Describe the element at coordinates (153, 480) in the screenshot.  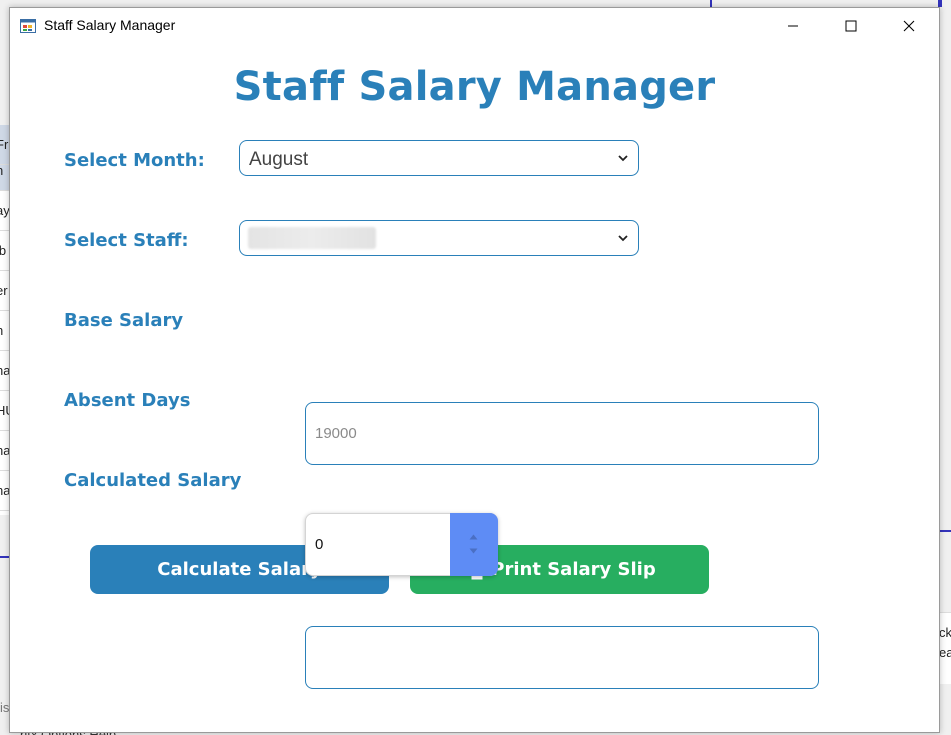
I see `calculated-salary-label: Calculated Salary` at that location.